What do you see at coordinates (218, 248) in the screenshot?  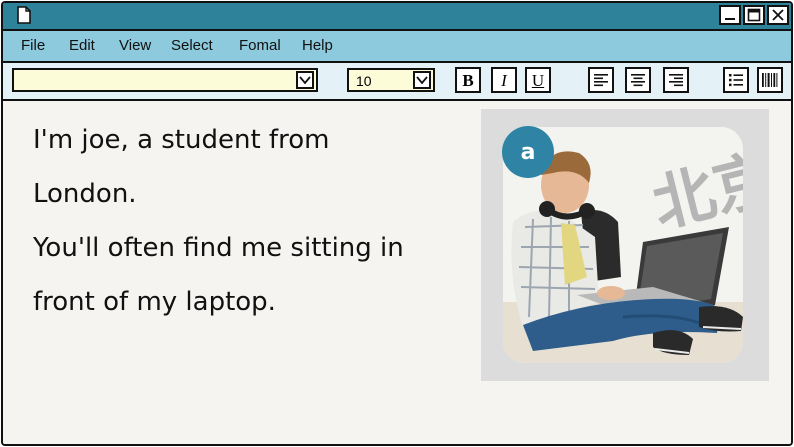 I see `document-line: You'll often find me sitting in` at bounding box center [218, 248].